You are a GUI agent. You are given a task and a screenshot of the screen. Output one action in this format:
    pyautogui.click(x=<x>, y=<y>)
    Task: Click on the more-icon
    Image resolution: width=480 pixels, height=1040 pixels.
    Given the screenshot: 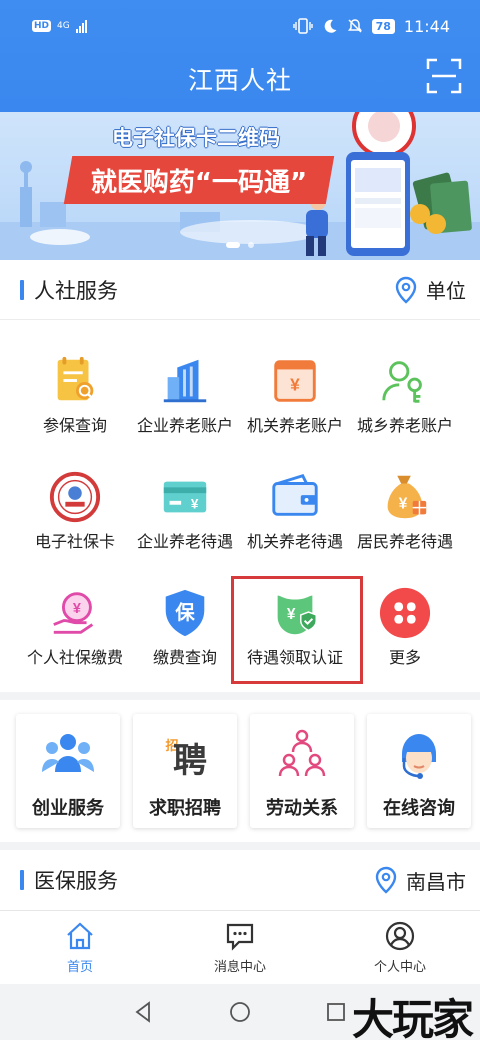 What is the action you would take?
    pyautogui.click(x=405, y=613)
    